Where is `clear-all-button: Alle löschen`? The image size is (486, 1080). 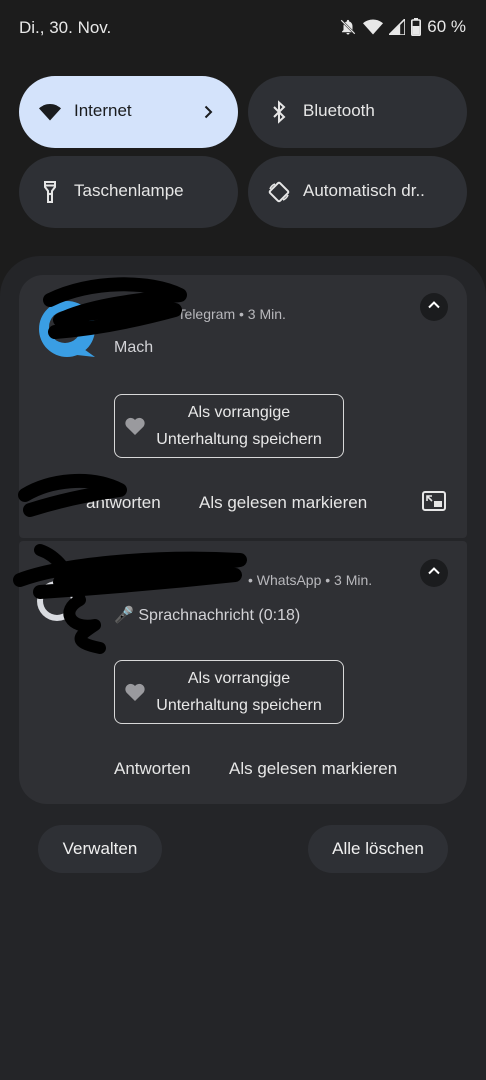 clear-all-button: Alle löschen is located at coordinates (378, 849).